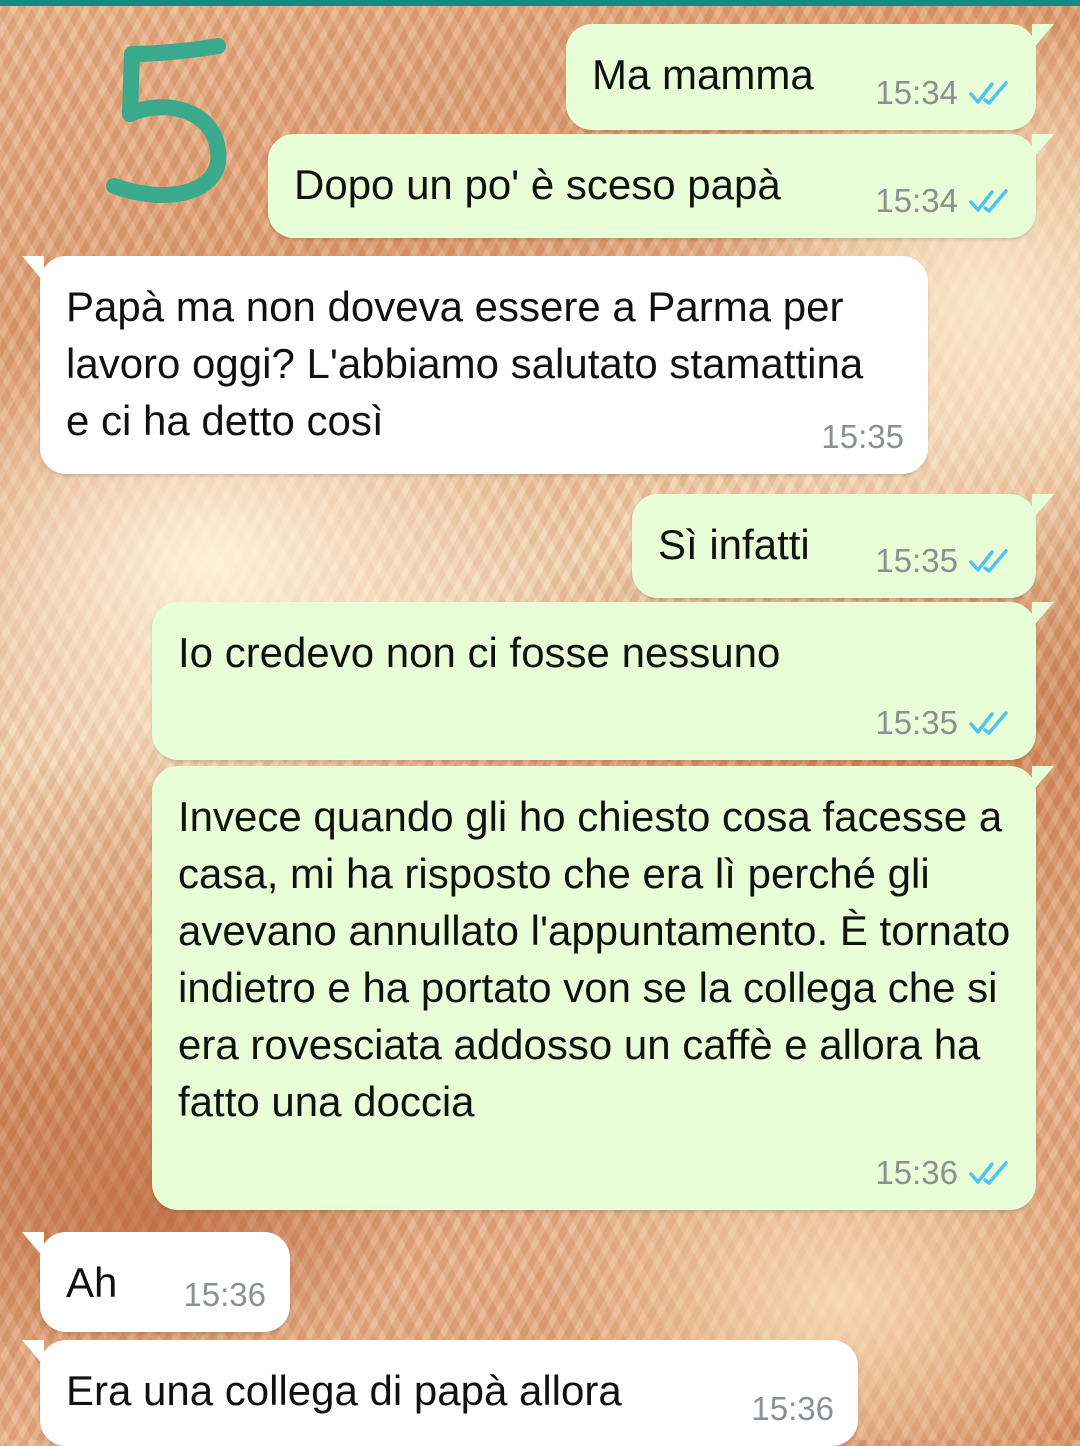 Image resolution: width=1080 pixels, height=1446 pixels. What do you see at coordinates (843, 546) in the screenshot?
I see `message-bubble-outgoing: Sì infatti 15:35` at bounding box center [843, 546].